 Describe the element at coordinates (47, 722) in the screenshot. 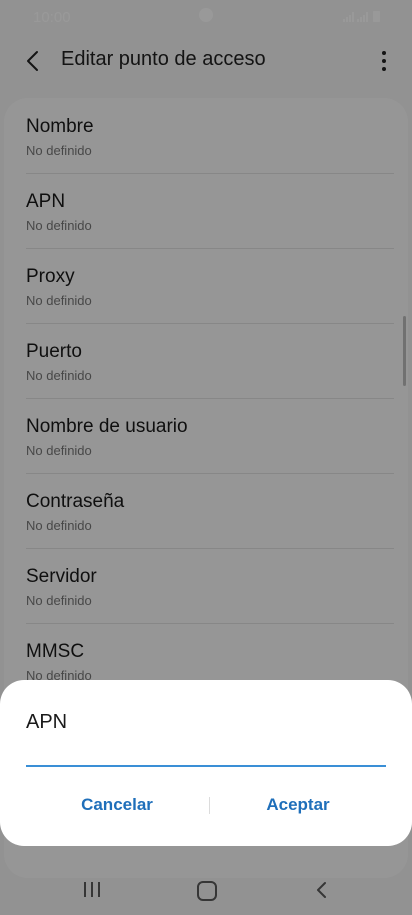

I see `dialog-title: APN` at that location.